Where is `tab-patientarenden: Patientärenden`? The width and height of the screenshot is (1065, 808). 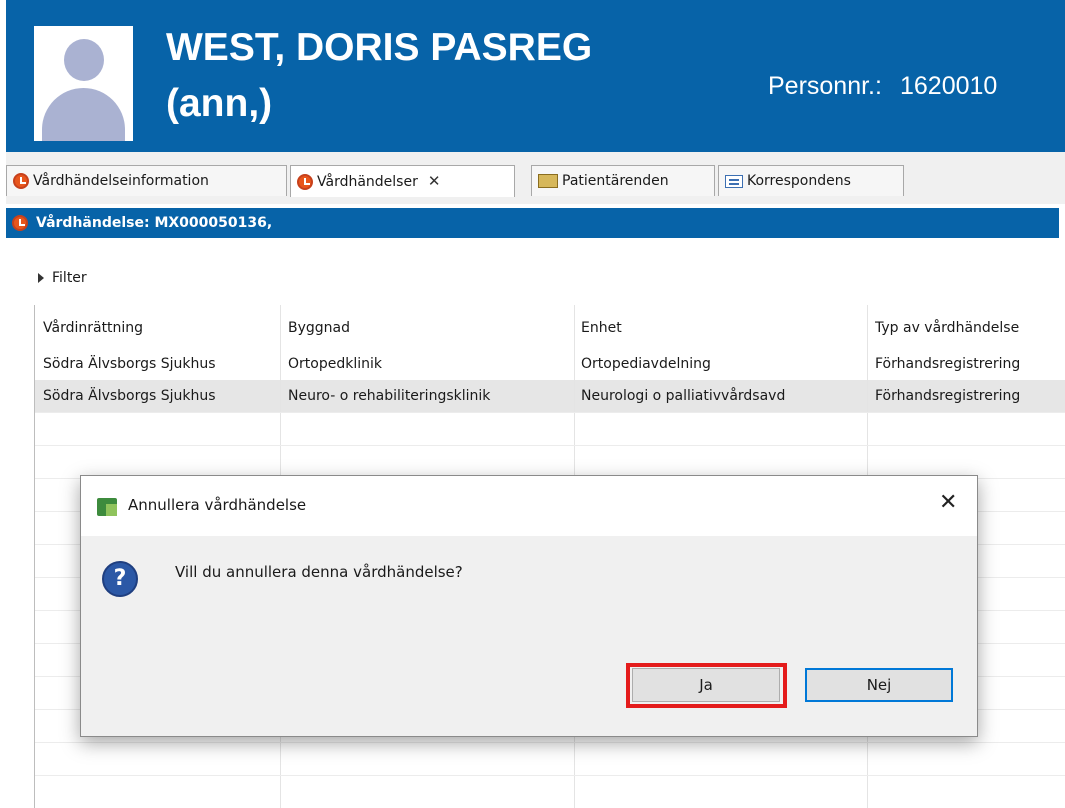
tab-patientarenden: Patientärenden is located at coordinates (623, 180).